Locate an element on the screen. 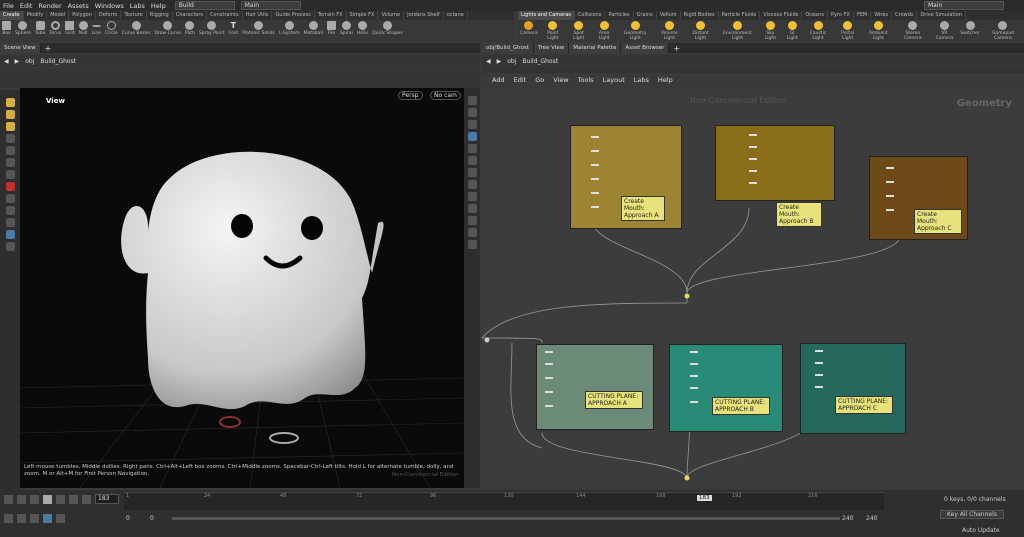 The image size is (1024, 537). net-path-root: obj is located at coordinates (511, 61).